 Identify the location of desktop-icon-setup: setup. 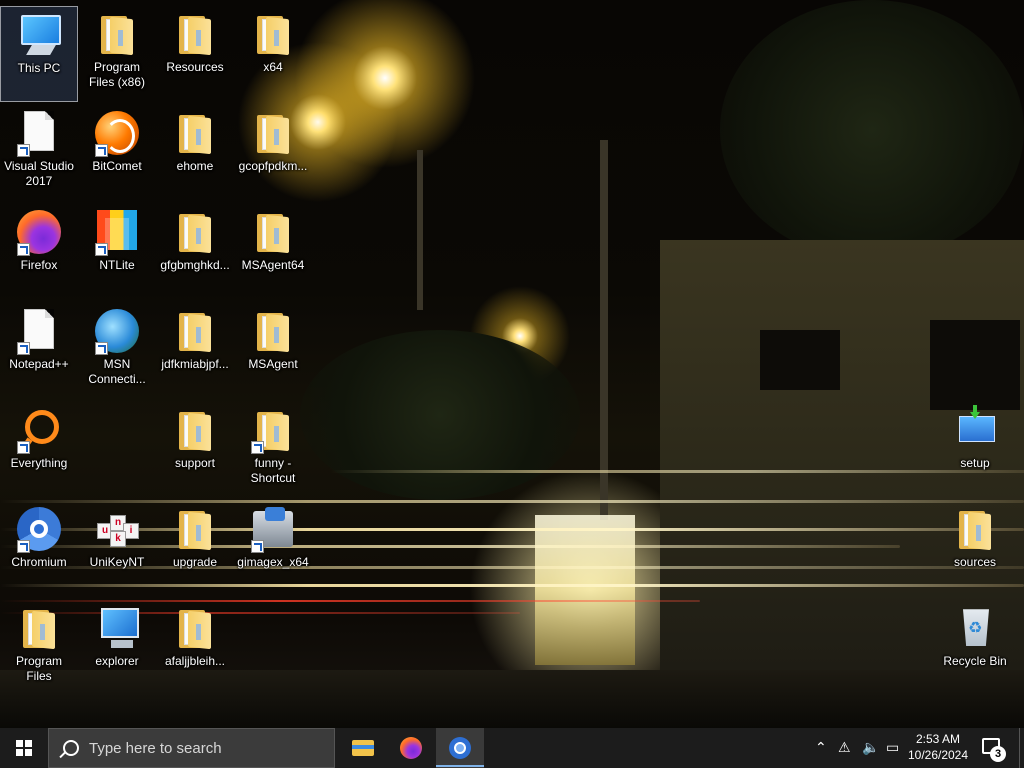
(975, 450).